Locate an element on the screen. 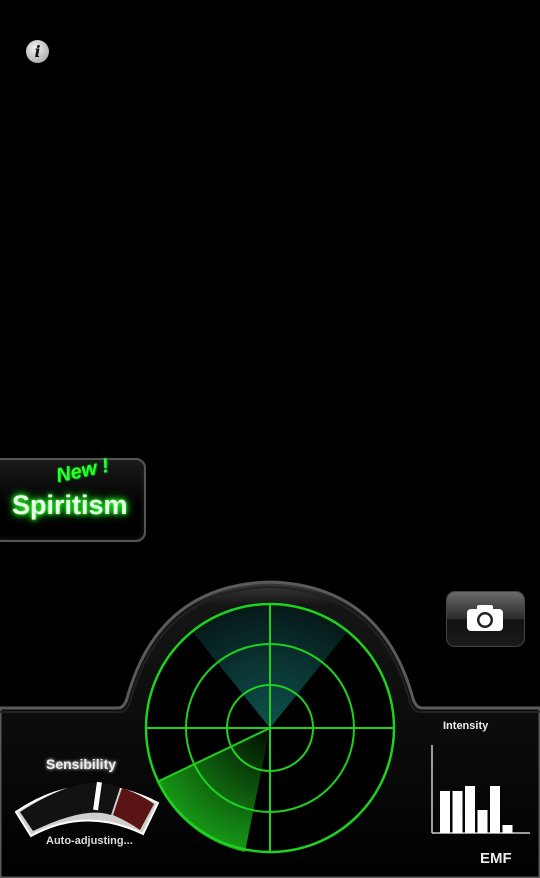 The width and height of the screenshot is (540, 878). sensibility-title: Sensibility is located at coordinates (81, 764).